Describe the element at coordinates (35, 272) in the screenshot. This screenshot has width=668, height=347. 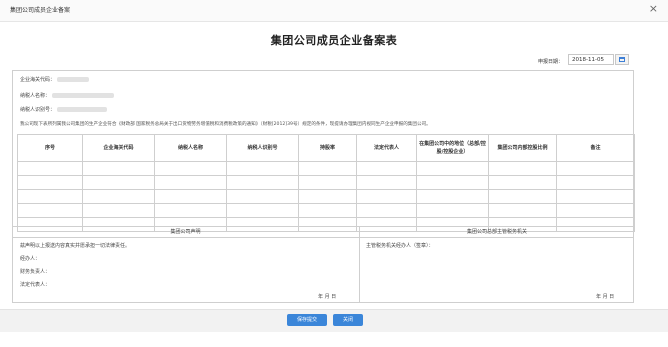
I see `finance-label: 财务负责人：` at that location.